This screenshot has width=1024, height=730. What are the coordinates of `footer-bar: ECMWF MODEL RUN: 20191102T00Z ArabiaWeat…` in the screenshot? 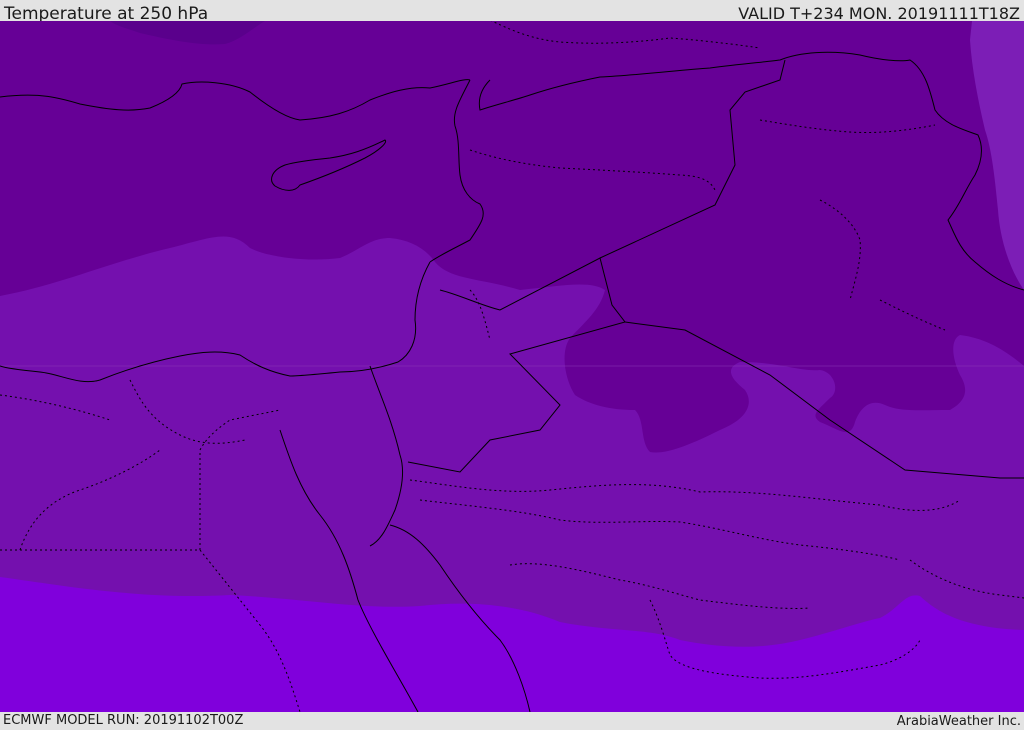 It's located at (512, 720).